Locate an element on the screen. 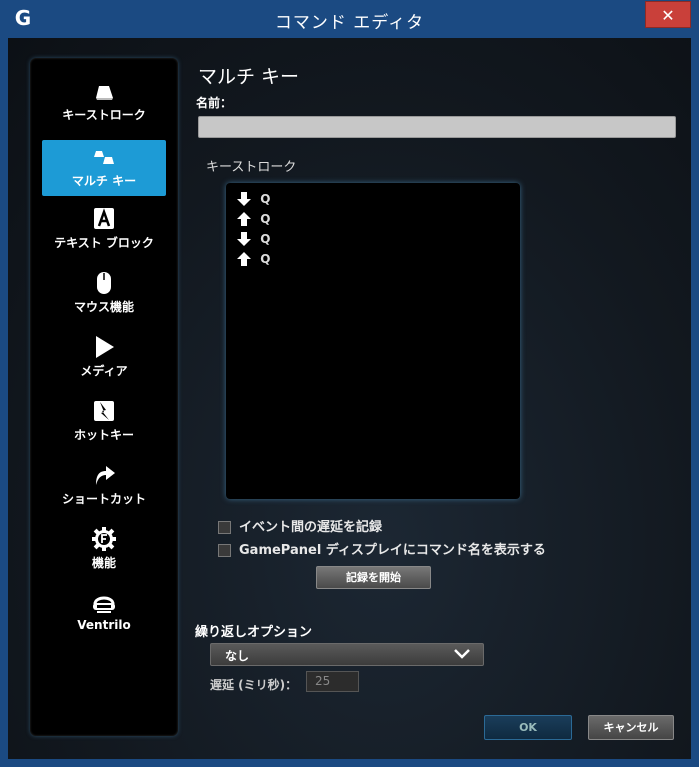 The width and height of the screenshot is (699, 767). name-label: 名前： is located at coordinates (214, 103).